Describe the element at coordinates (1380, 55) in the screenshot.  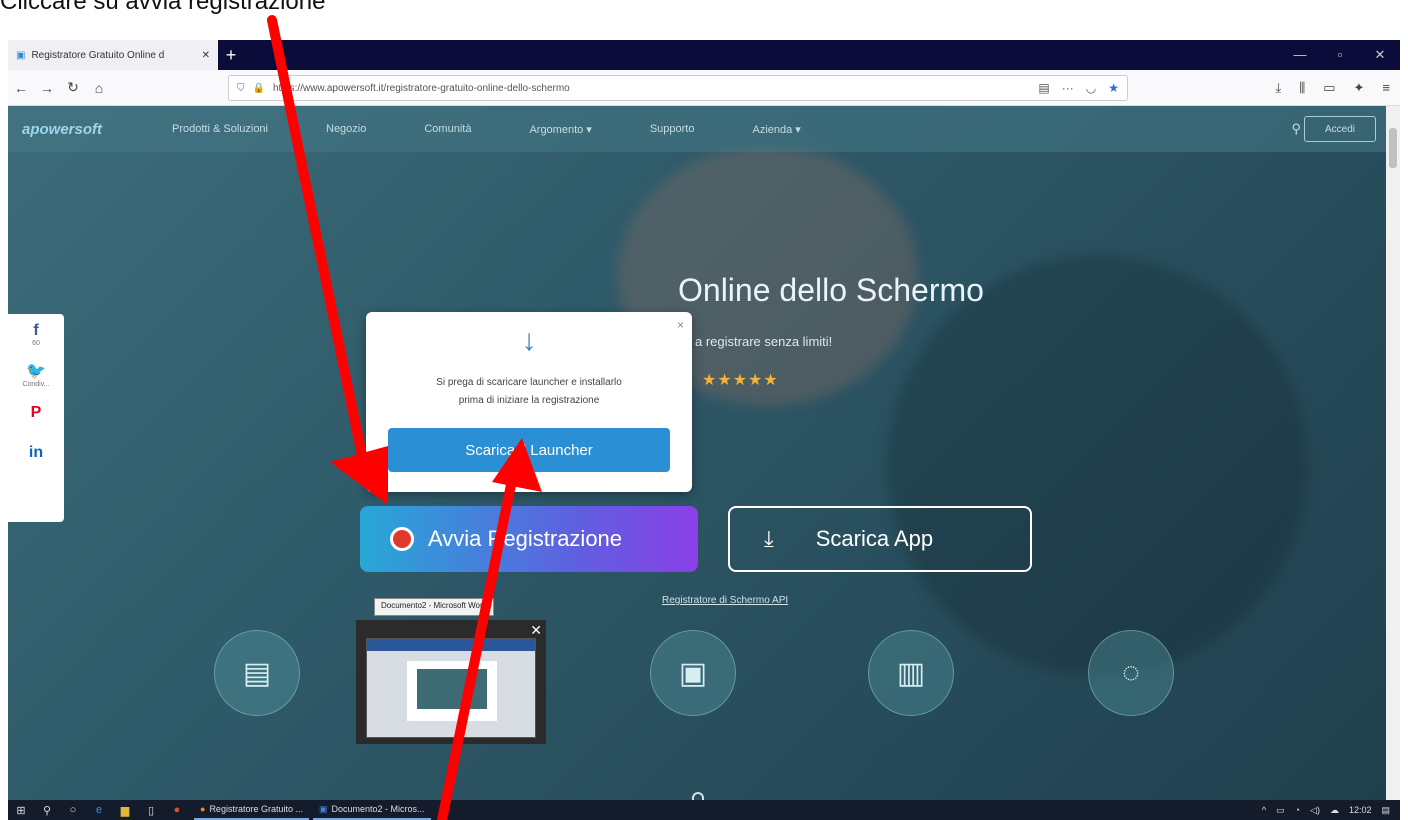
I see `close-window-button: ✕` at that location.